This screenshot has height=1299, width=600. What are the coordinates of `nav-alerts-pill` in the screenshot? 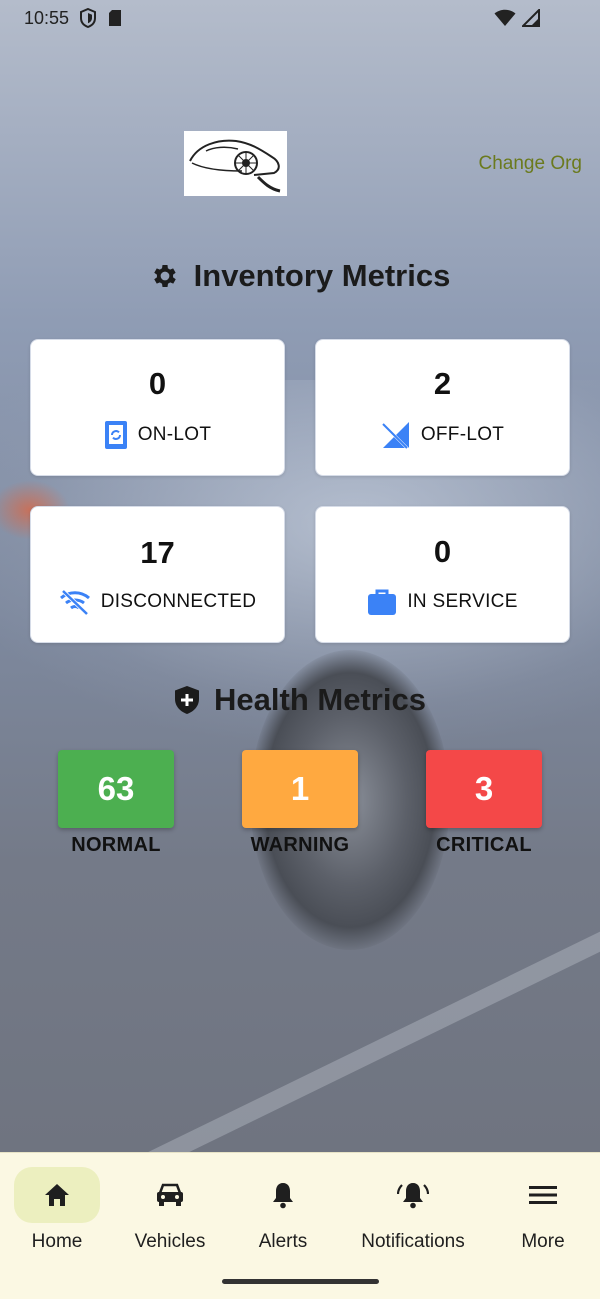 It's located at (283, 1195).